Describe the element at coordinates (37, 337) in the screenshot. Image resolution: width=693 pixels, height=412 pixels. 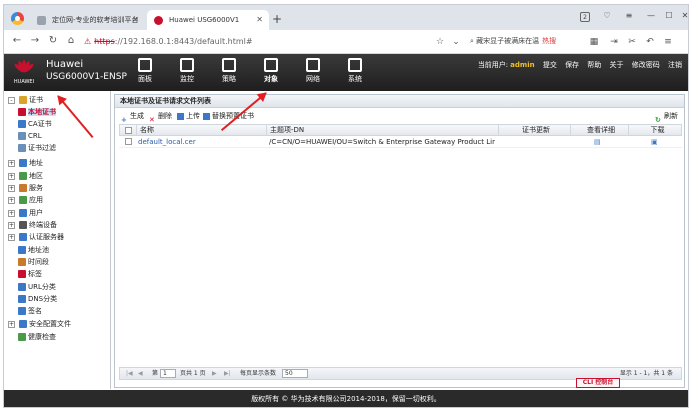
I see `sidebar-item-health-check: 健康检查` at that location.